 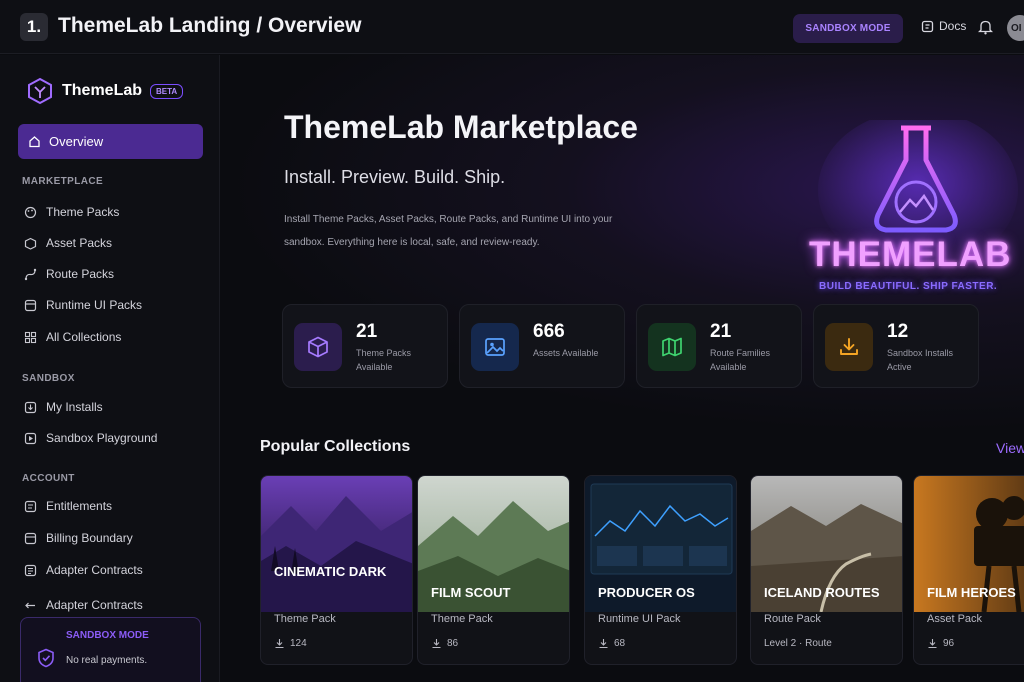 I want to click on sidebar-item-label: Sandbox Playground, so click(x=102, y=438).